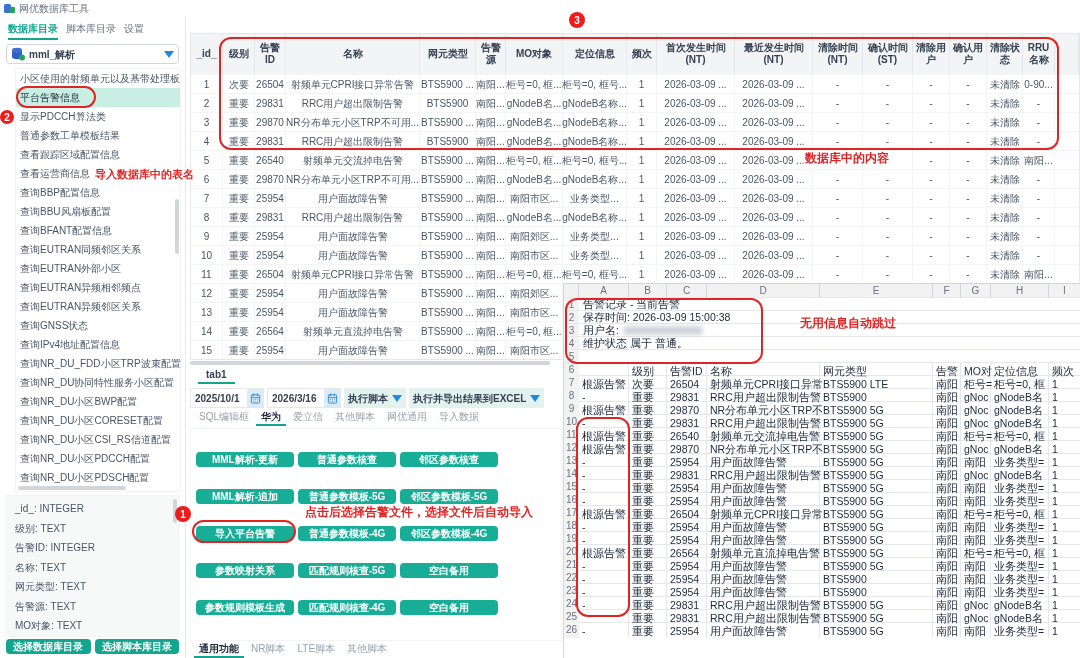 Image resolution: width=1080 pixels, height=658 pixels. I want to click on column-header: 清除时间 (NT), so click(838, 54).